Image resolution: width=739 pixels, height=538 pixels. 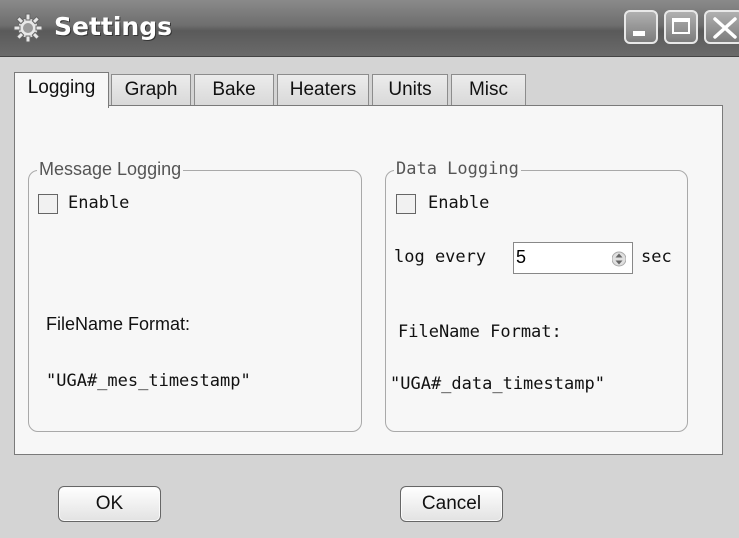 What do you see at coordinates (440, 257) in the screenshot?
I see `log-every-label: log every` at bounding box center [440, 257].